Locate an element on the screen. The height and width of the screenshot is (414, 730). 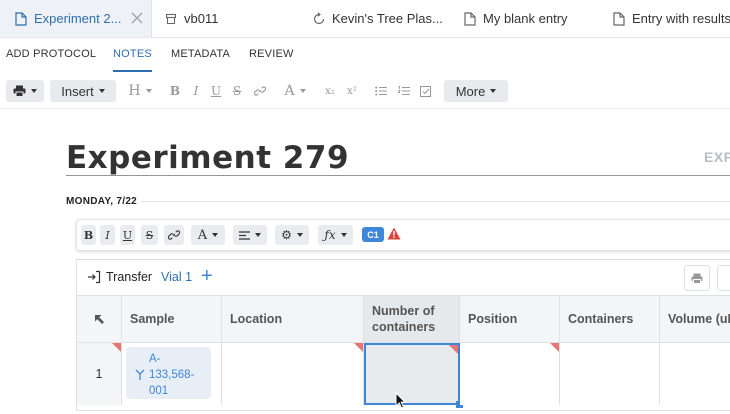
close-icon is located at coordinates (137, 18).